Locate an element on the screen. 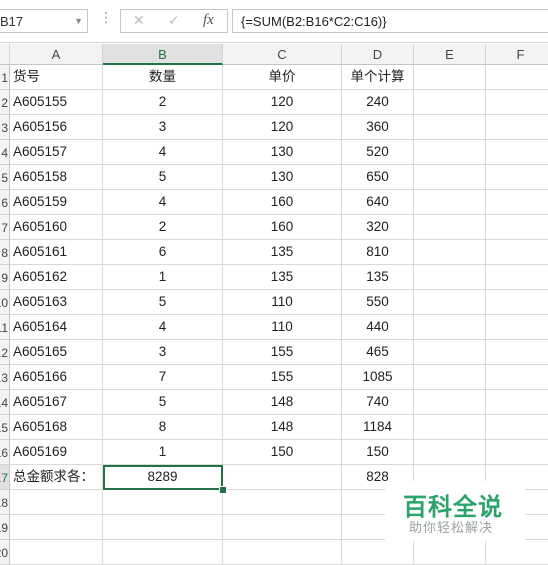 The height and width of the screenshot is (565, 548). cell-b10: 5 is located at coordinates (163, 302).